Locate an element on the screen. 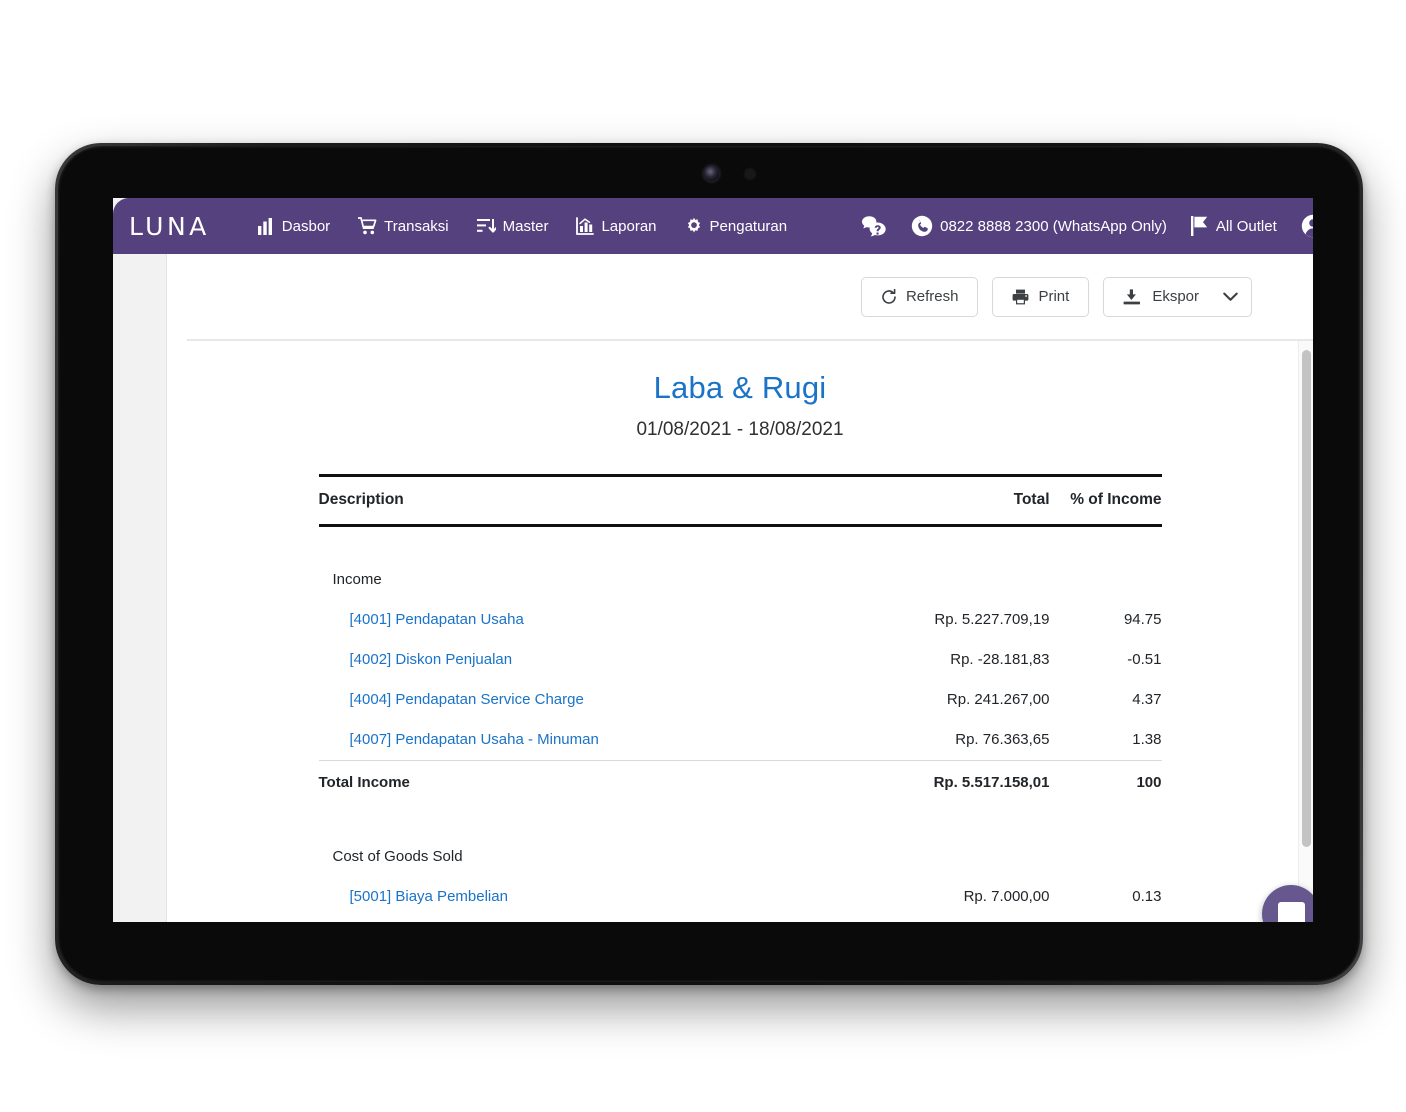 The image size is (1406, 1112). outlet-selector: All Outlet is located at coordinates (1234, 226).